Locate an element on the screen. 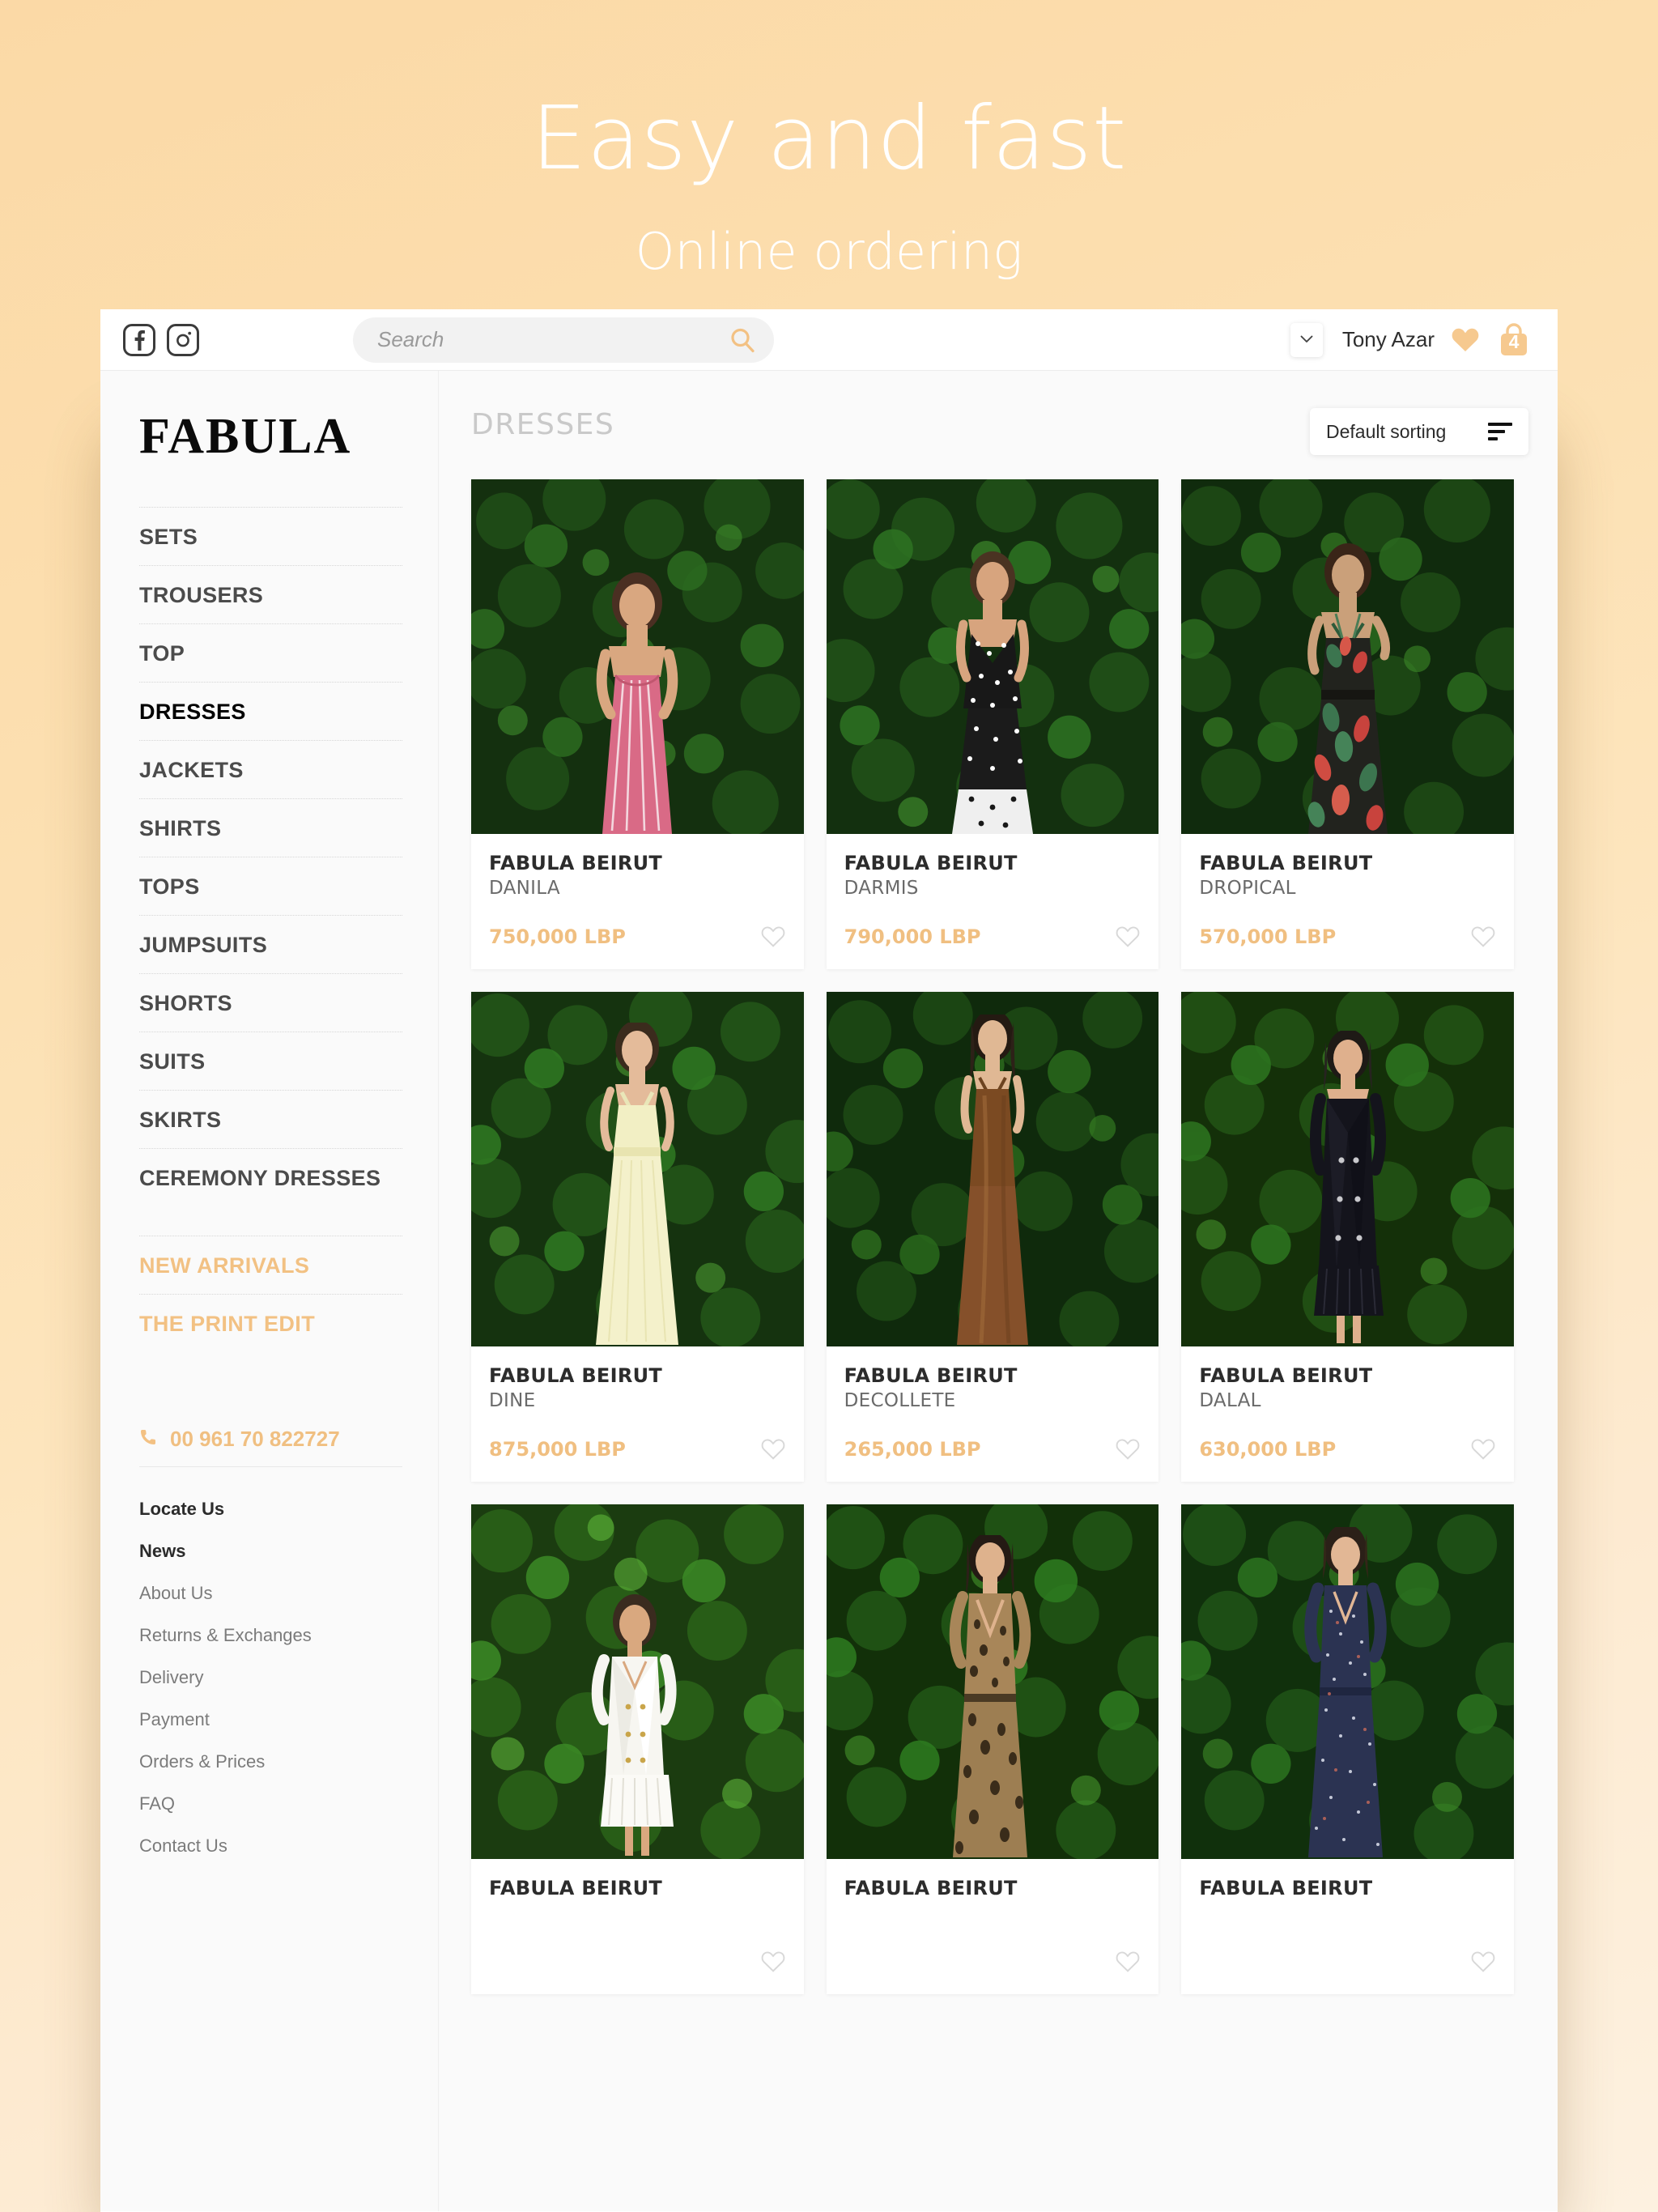  product-info: FABULA BEIRUT DANILA is located at coordinates (637, 879).